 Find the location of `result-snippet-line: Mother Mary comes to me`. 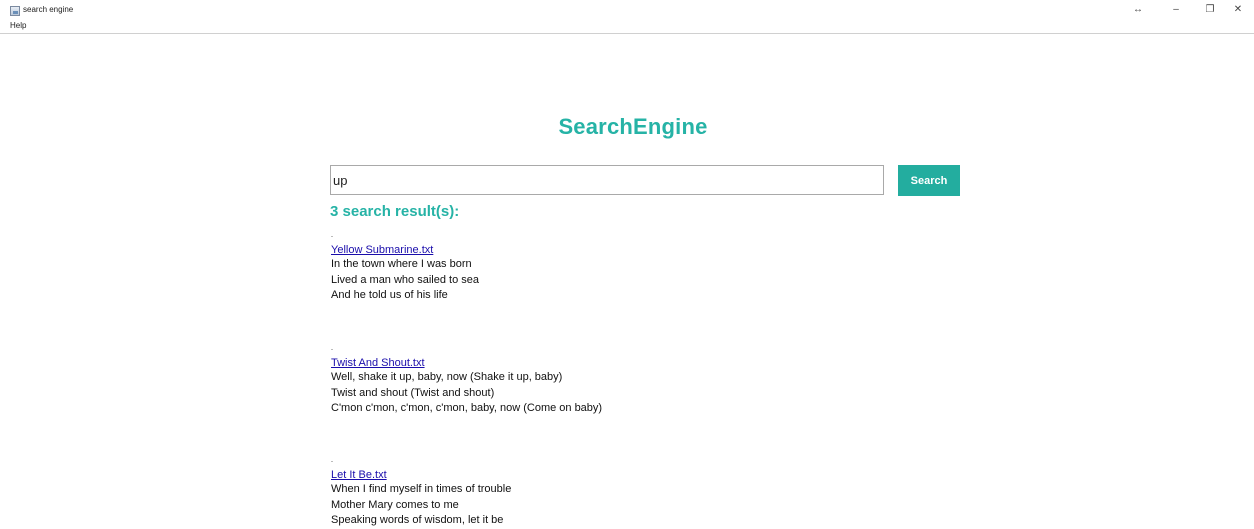

result-snippet-line: Mother Mary comes to me is located at coordinates (395, 504).